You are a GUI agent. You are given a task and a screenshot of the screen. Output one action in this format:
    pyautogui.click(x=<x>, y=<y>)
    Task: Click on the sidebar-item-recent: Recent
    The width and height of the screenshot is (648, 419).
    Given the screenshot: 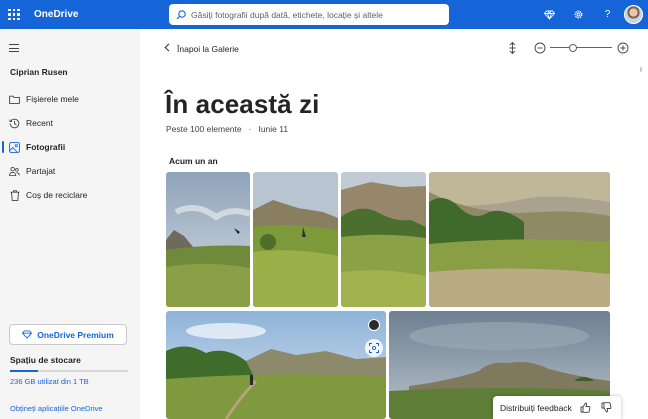 What is the action you would take?
    pyautogui.click(x=70, y=123)
    